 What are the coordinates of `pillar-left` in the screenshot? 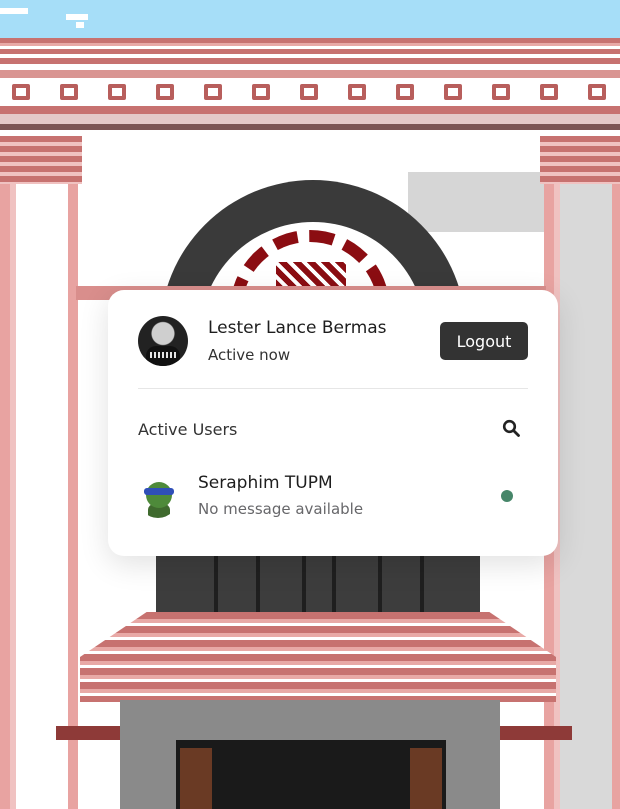 It's located at (41, 472).